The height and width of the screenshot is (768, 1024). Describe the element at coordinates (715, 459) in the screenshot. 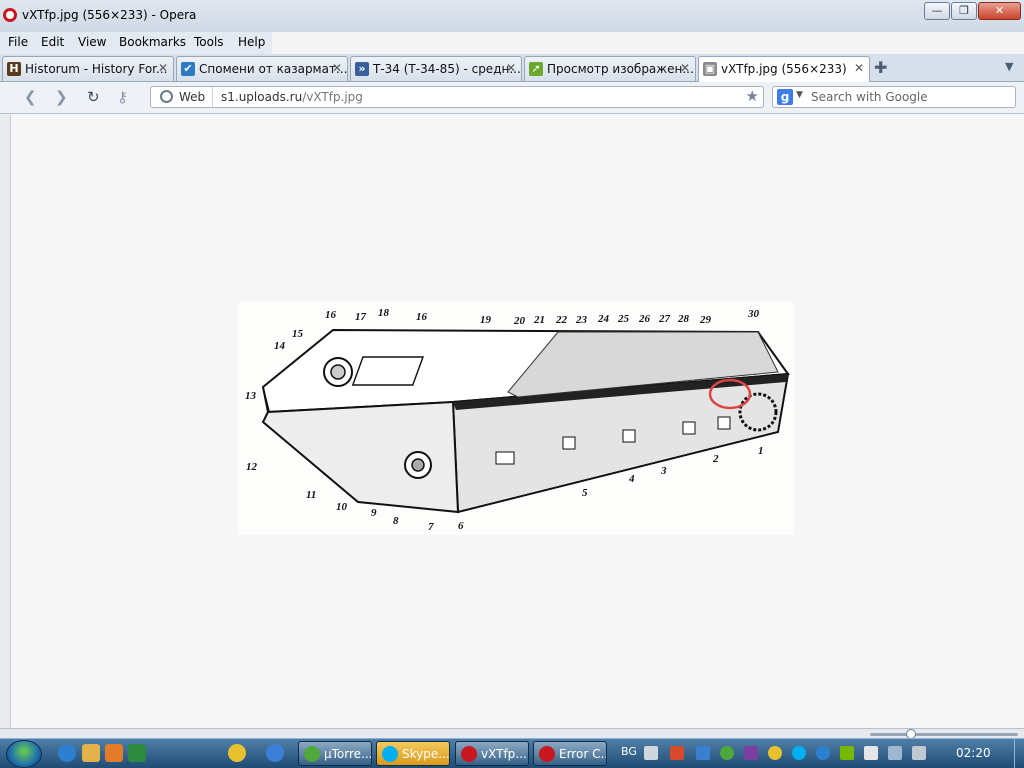

I see `diagram-label: 2` at that location.